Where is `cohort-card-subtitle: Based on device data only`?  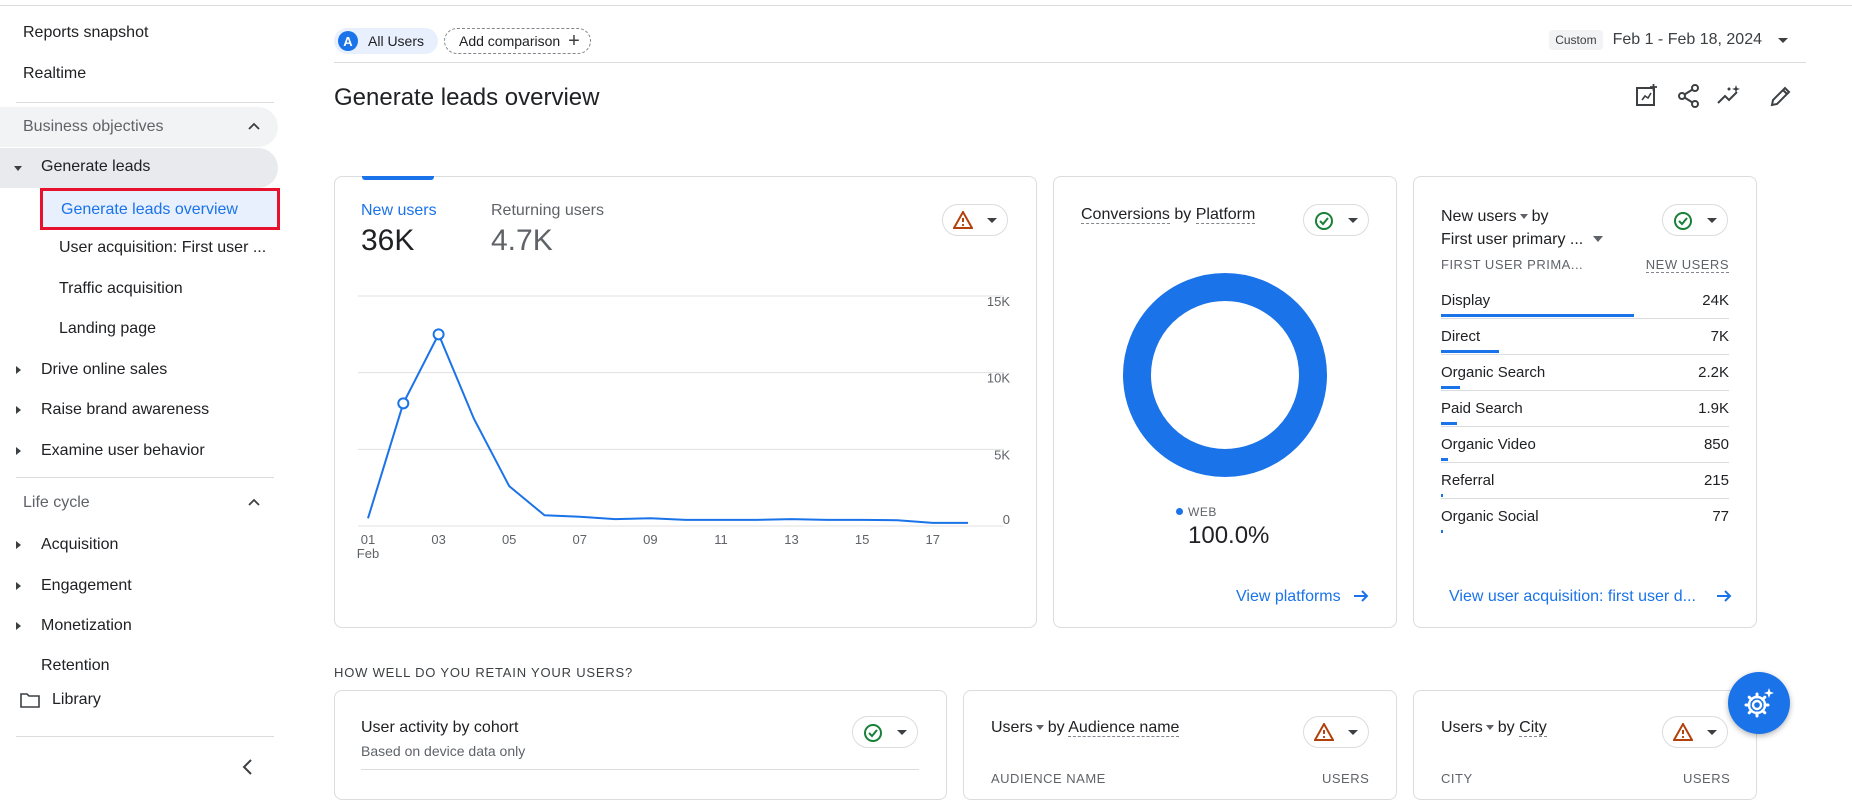 cohort-card-subtitle: Based on device data only is located at coordinates (443, 751).